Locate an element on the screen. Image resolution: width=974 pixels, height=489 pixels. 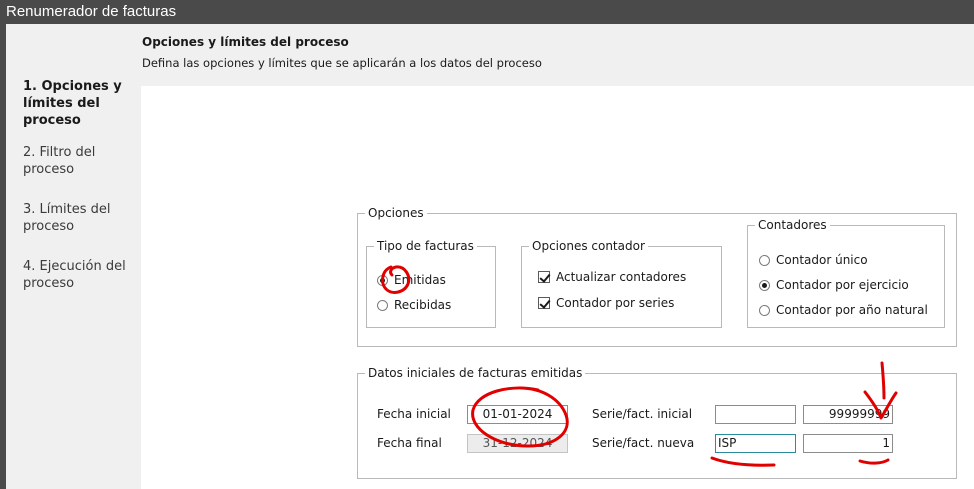
invoice-type-legend: Tipo de facturas is located at coordinates (425, 246).